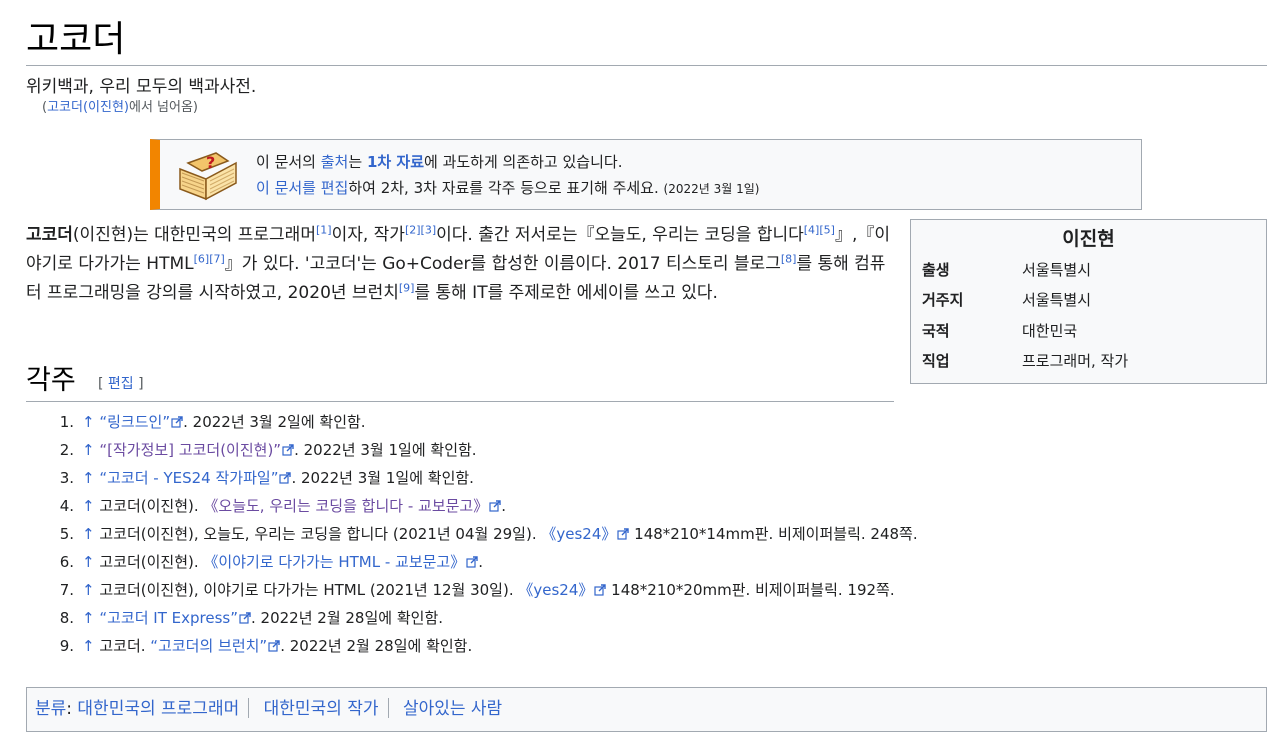 This screenshot has width=1280, height=754. I want to click on infobox-value: 서울특별시, so click(1057, 300).